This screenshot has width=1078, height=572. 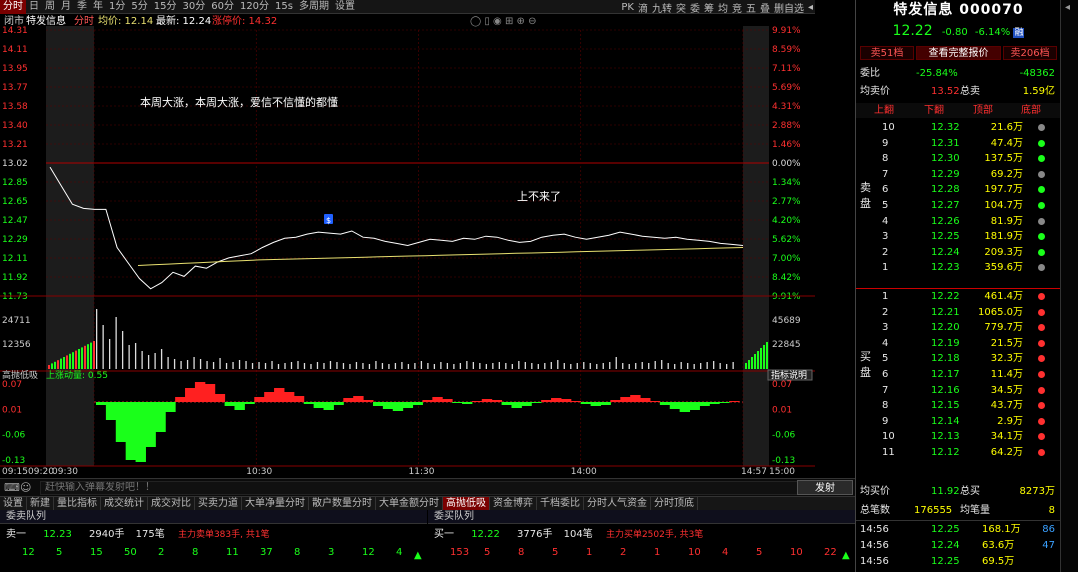 What do you see at coordinates (555, 552) in the screenshot?
I see `queue-number: 5` at bounding box center [555, 552].